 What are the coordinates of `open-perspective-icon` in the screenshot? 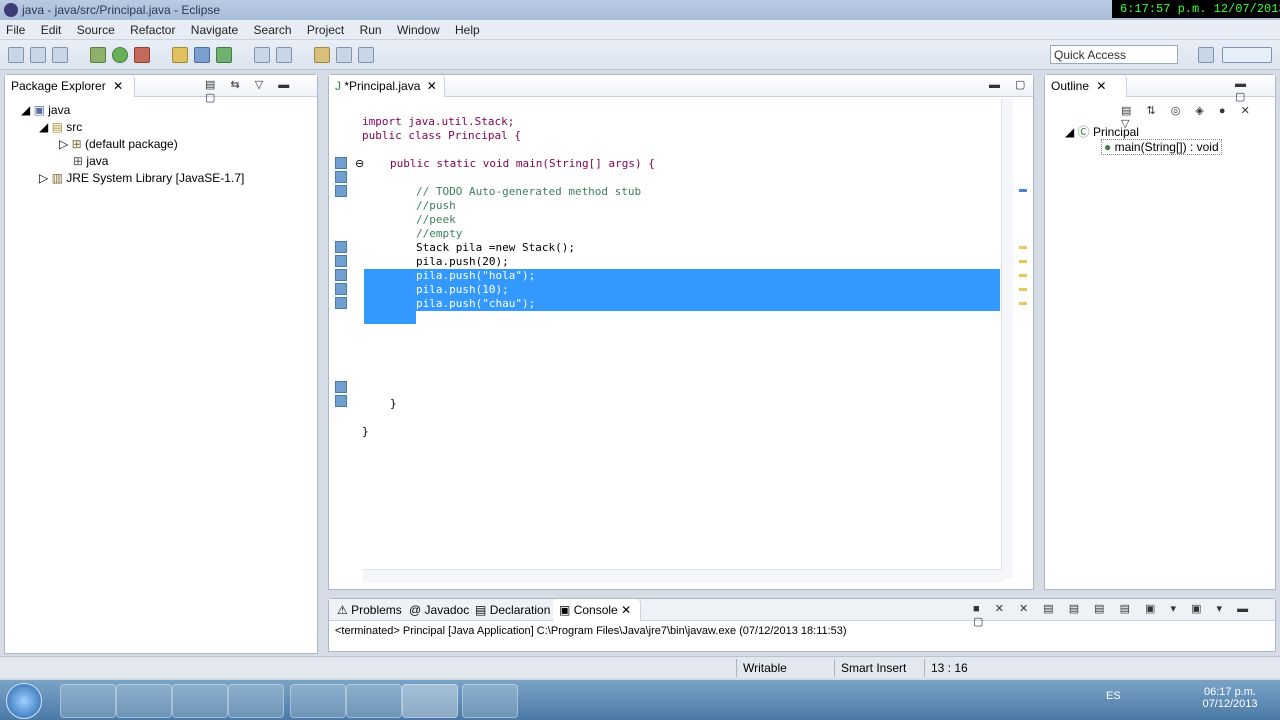 It's located at (1206, 55).